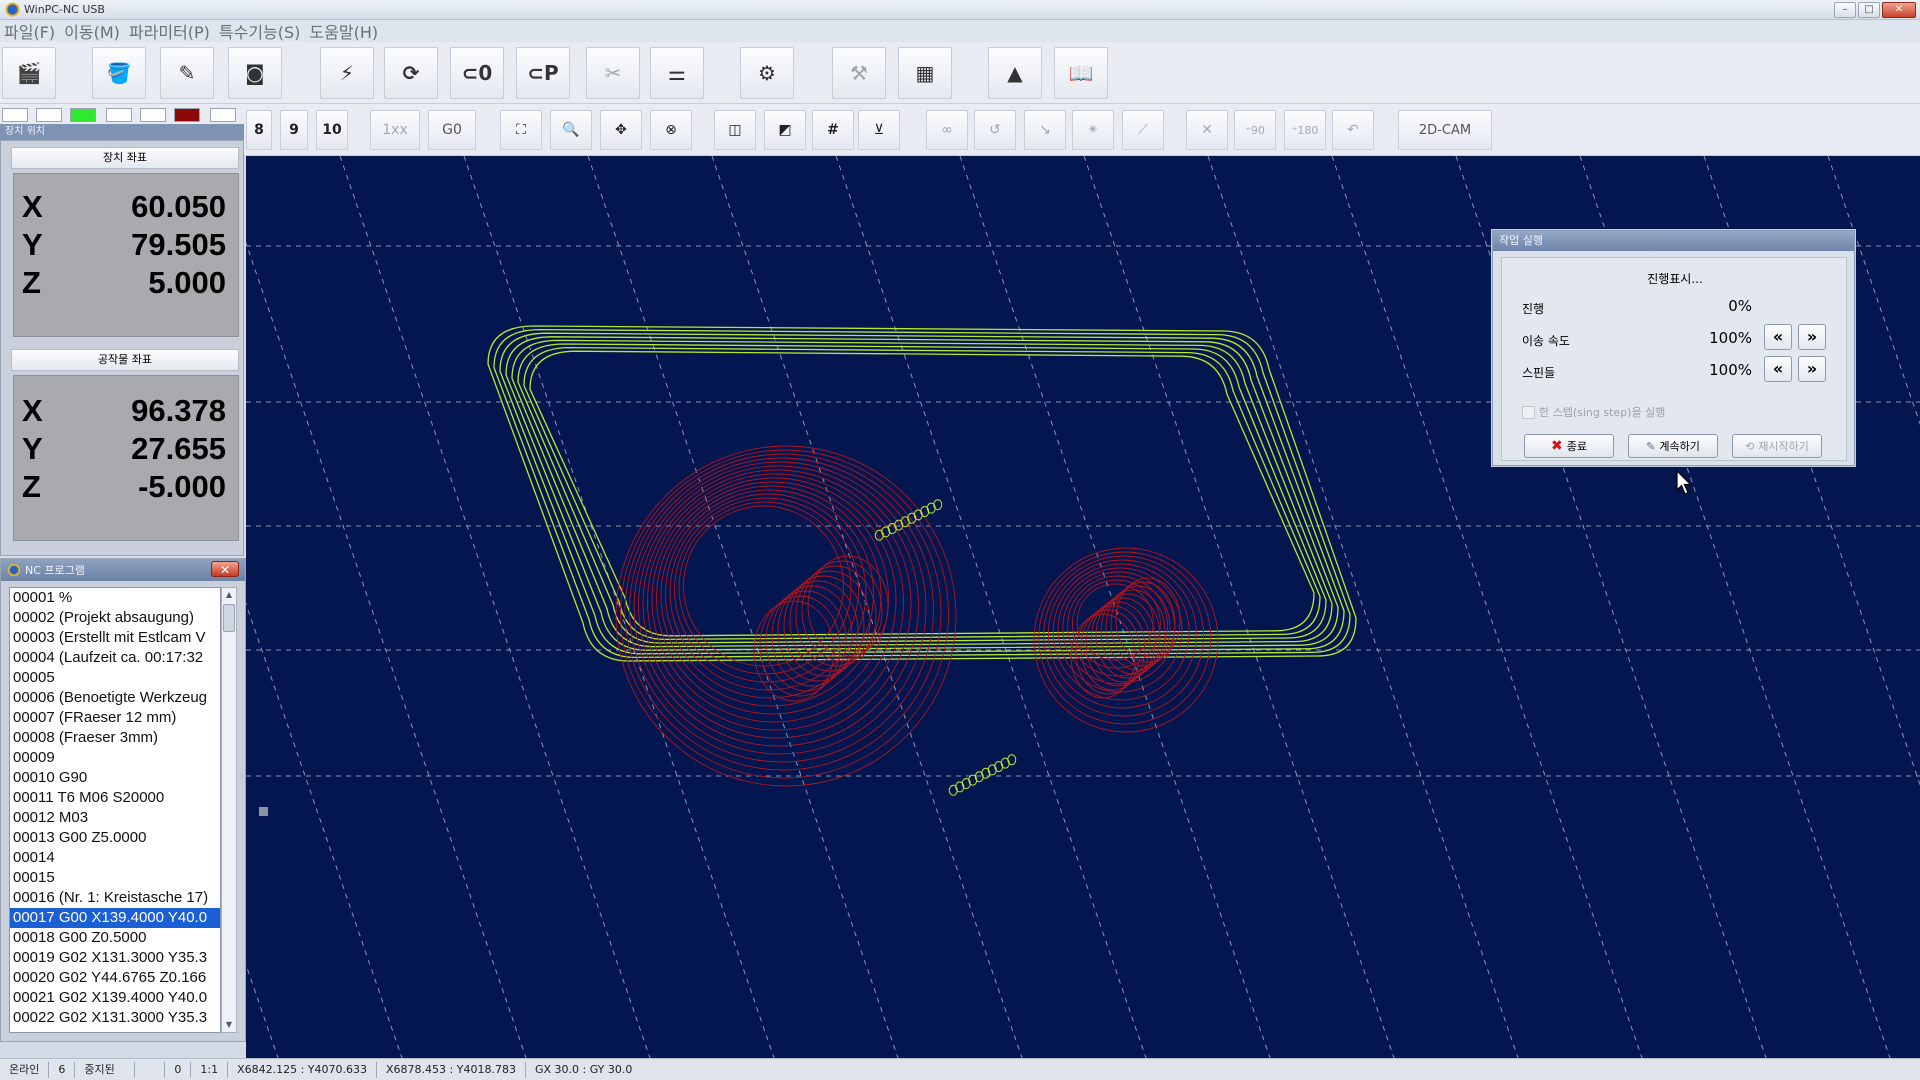 Image resolution: width=1920 pixels, height=1080 pixels. I want to click on nc-line: 00007 (FRaeser 12 mm), so click(115, 718).